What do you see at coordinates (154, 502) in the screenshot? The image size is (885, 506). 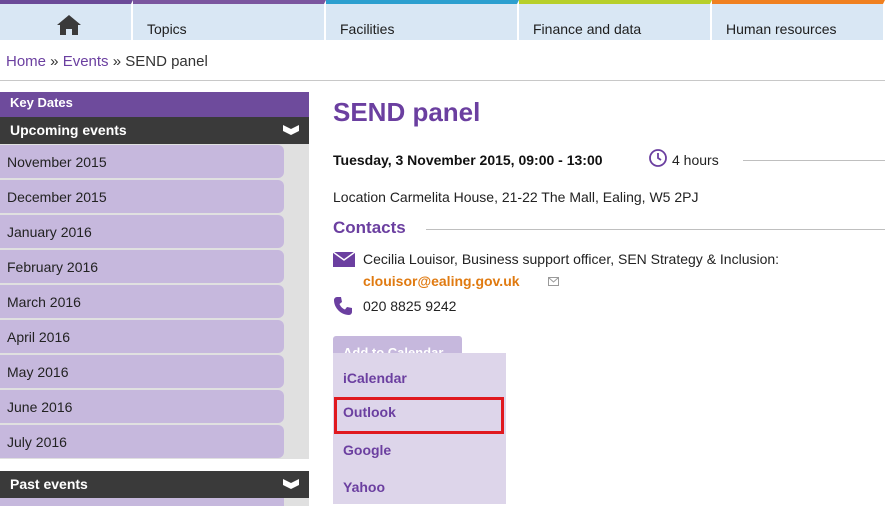 I see `past-events-list` at bounding box center [154, 502].